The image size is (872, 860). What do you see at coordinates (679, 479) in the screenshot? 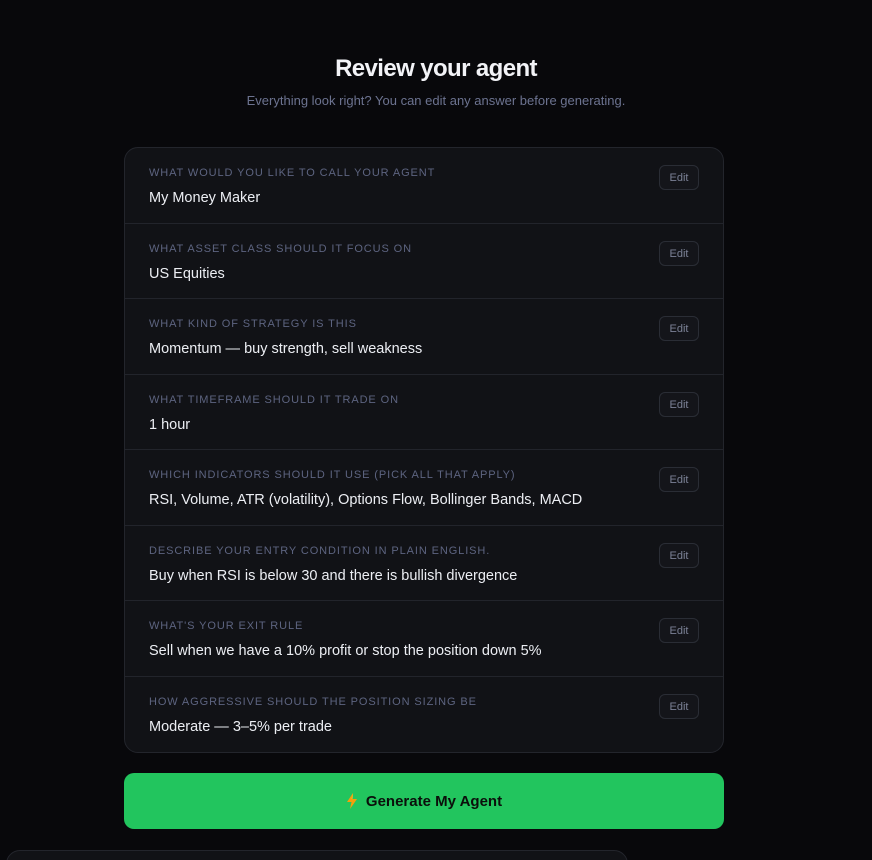
I see `edit-indicators-button: Edit` at bounding box center [679, 479].